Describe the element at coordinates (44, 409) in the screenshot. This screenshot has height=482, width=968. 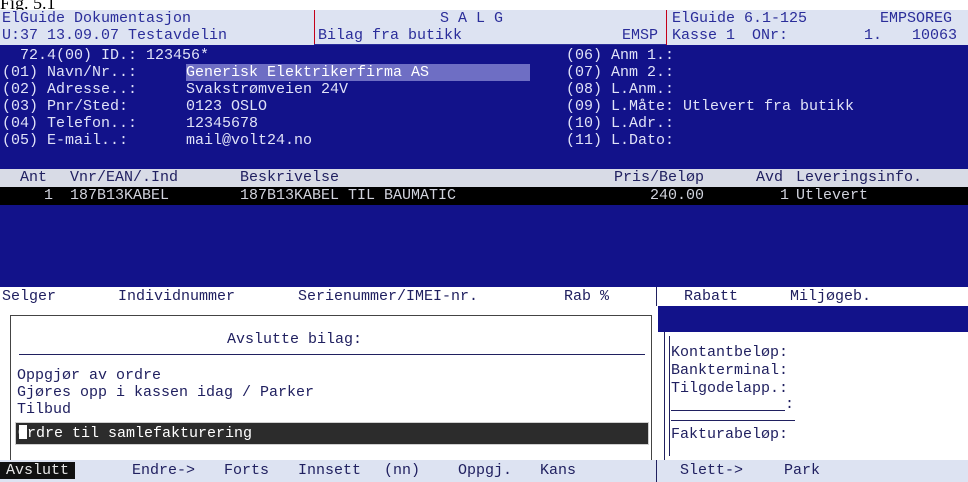
I see `menu-item-label: Tilbud` at that location.